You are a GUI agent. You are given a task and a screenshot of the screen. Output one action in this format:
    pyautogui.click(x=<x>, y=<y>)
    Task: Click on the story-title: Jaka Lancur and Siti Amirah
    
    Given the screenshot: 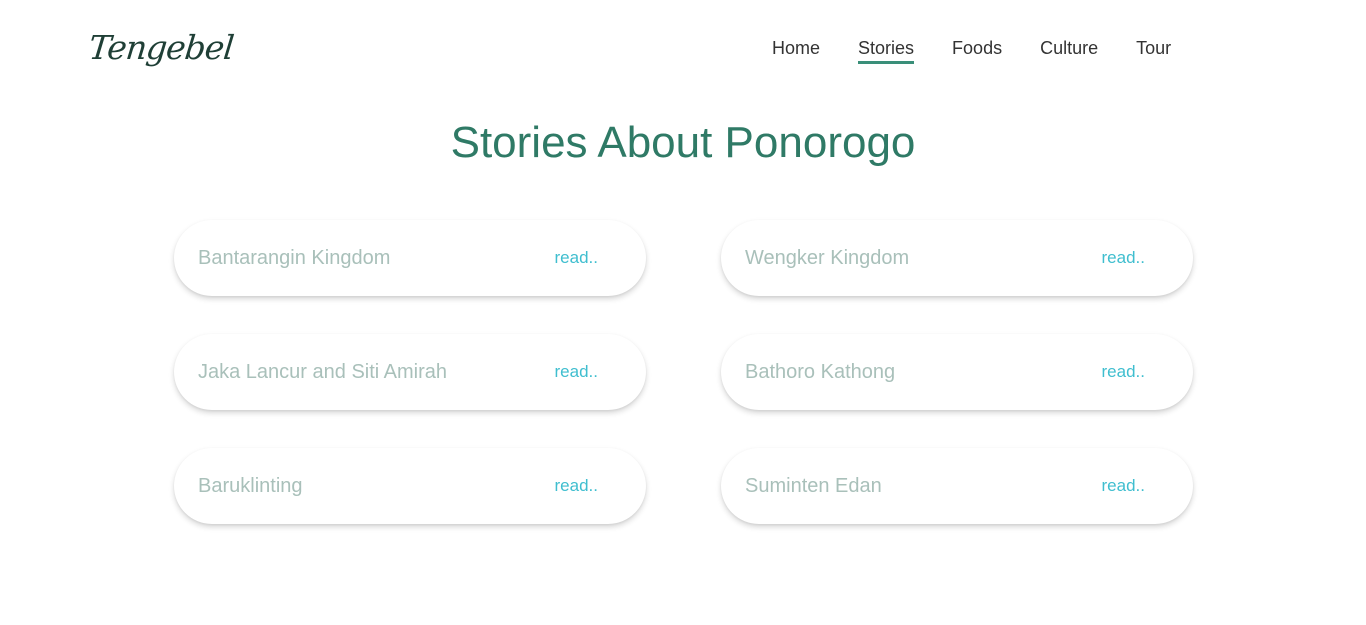 What is the action you would take?
    pyautogui.click(x=323, y=371)
    